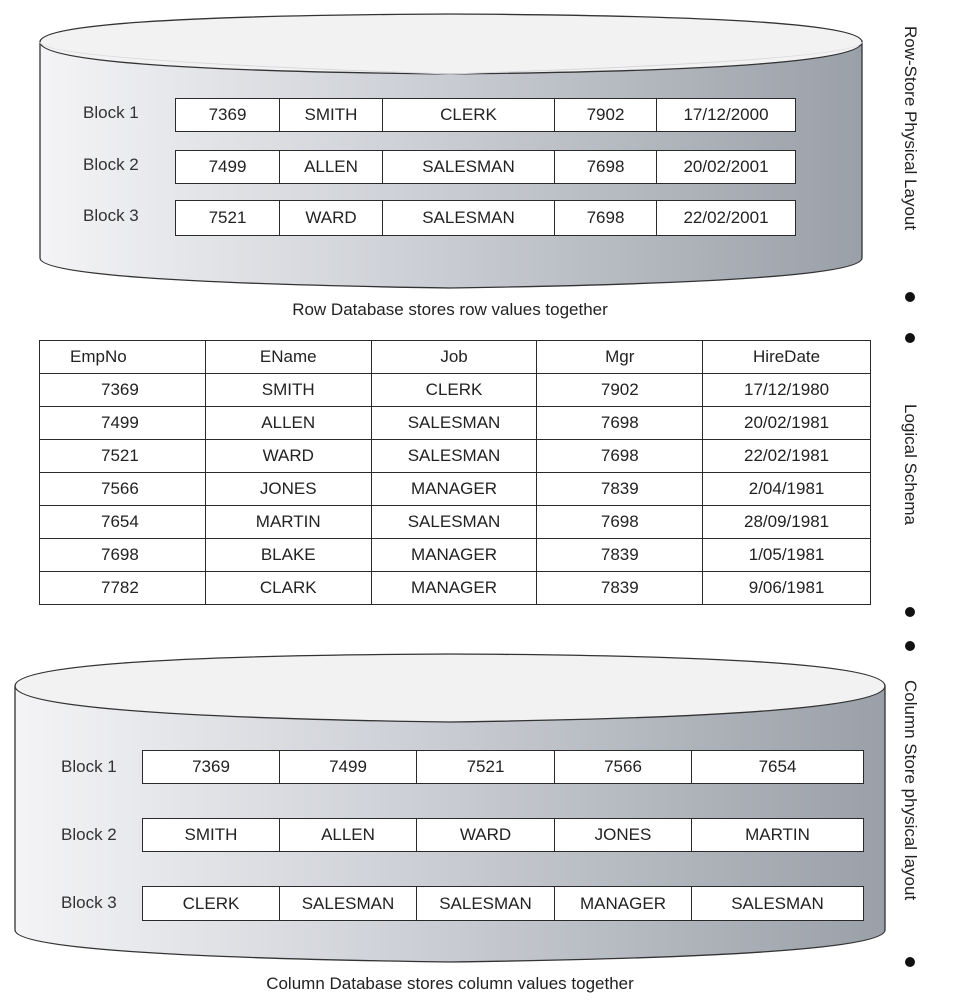  Describe the element at coordinates (786, 456) in the screenshot. I see `table-cell: 22/02/1981` at that location.